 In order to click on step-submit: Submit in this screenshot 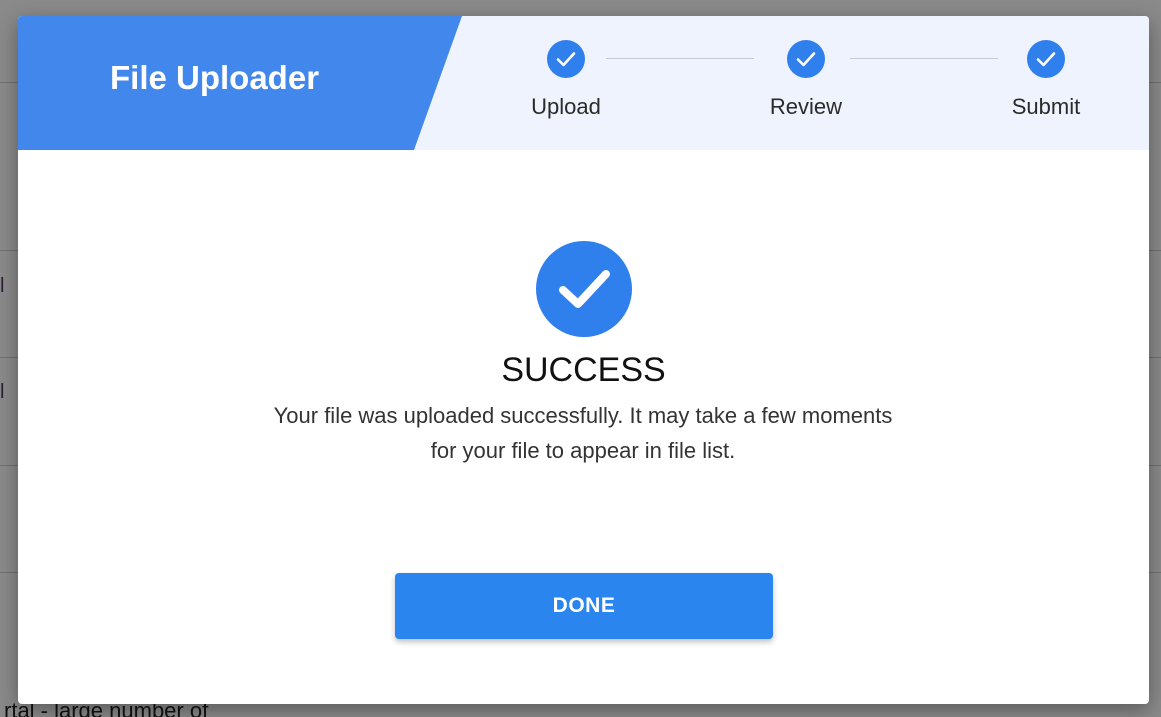, I will do `click(1045, 90)`.